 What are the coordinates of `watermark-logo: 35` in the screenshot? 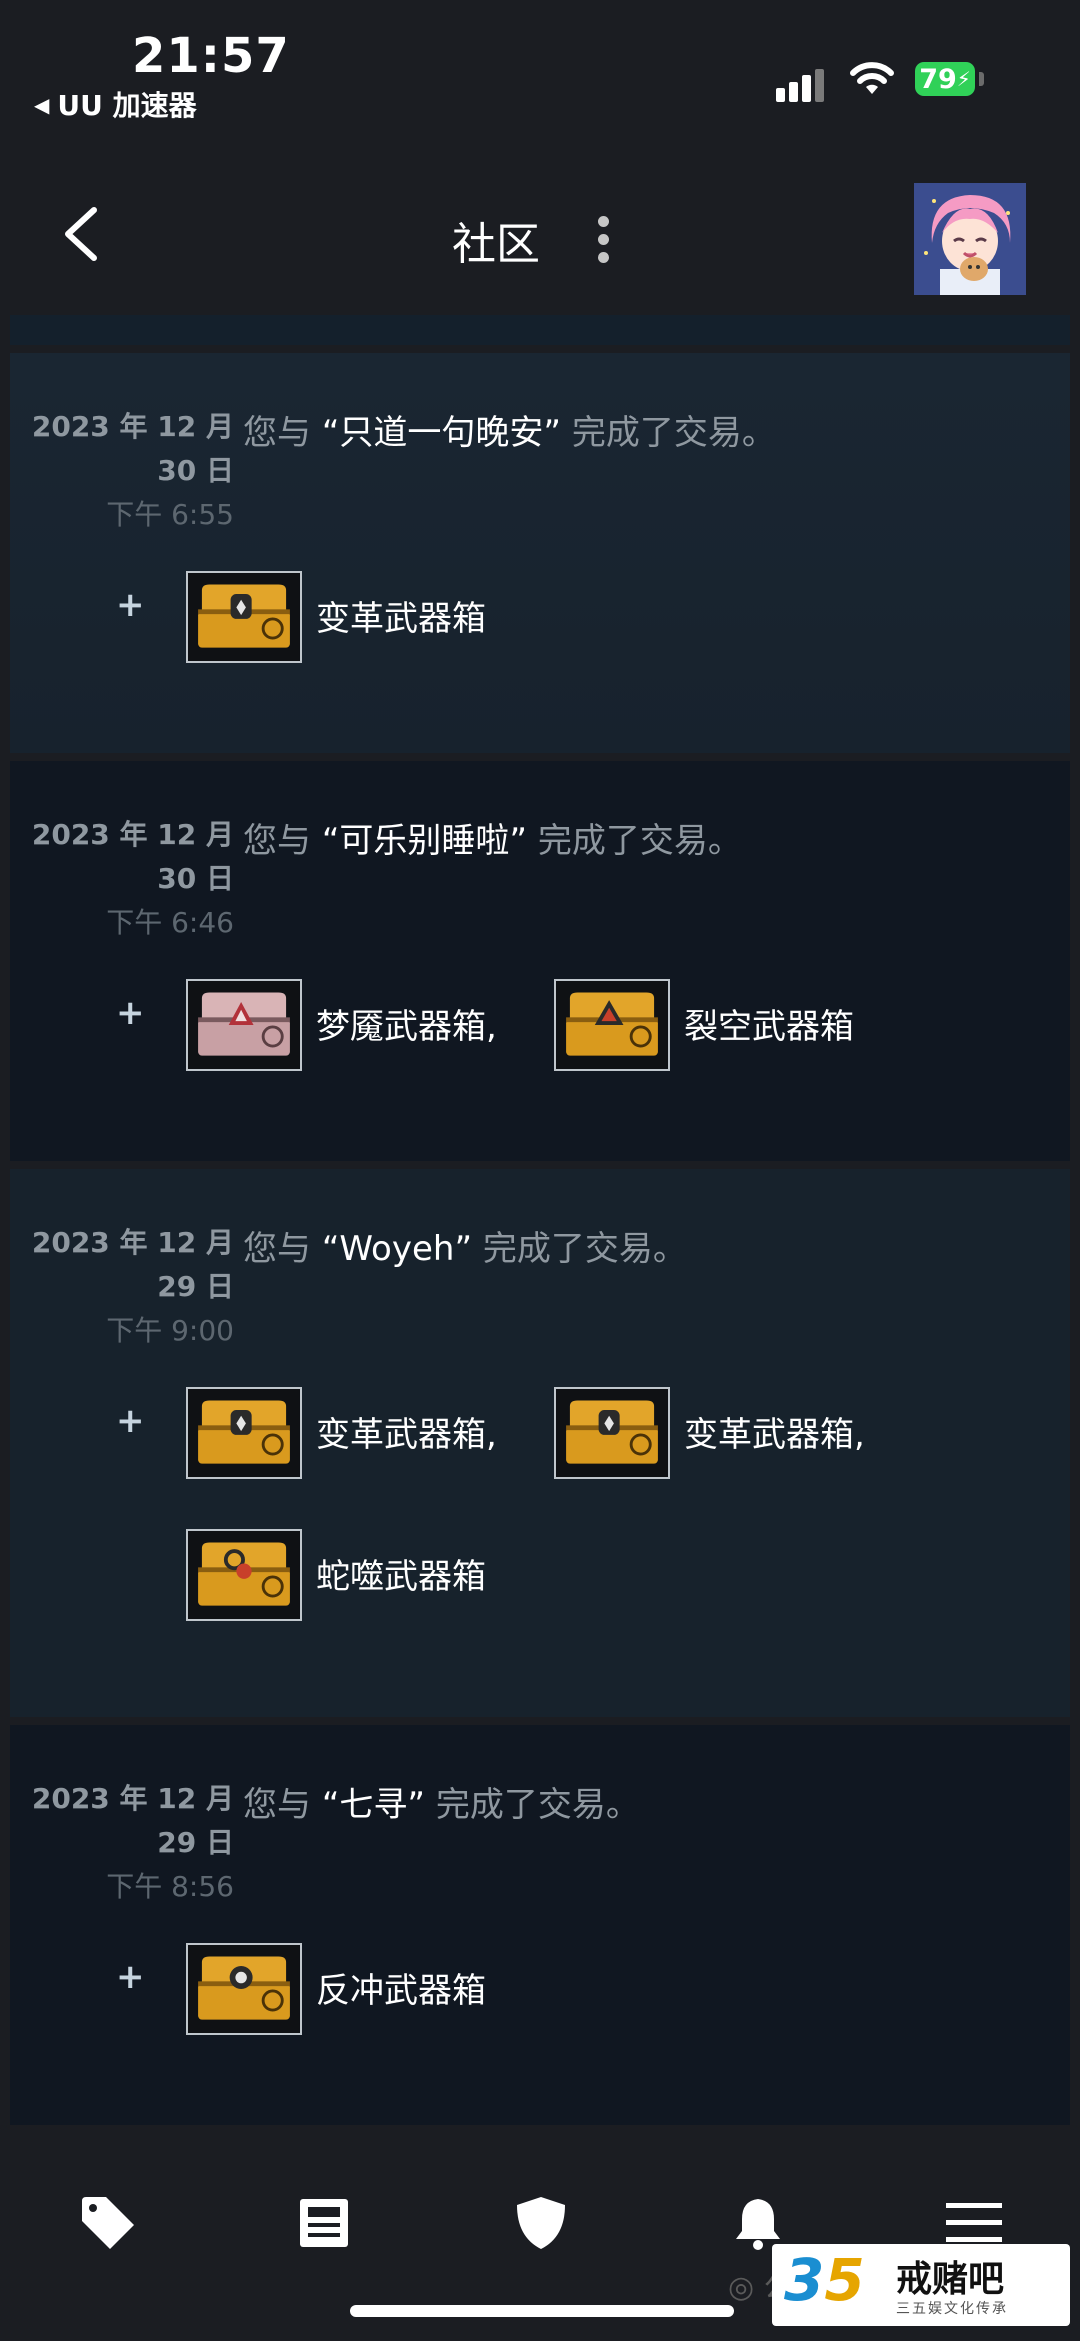 It's located at (824, 2280).